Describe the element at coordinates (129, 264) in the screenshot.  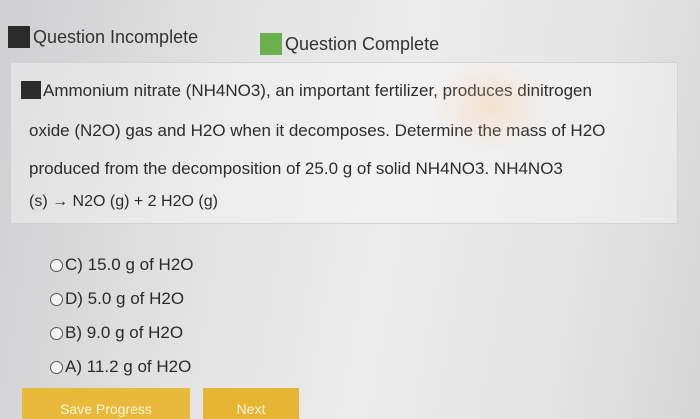
I see `answer-option-label: C) 15.0 g of H2O` at that location.